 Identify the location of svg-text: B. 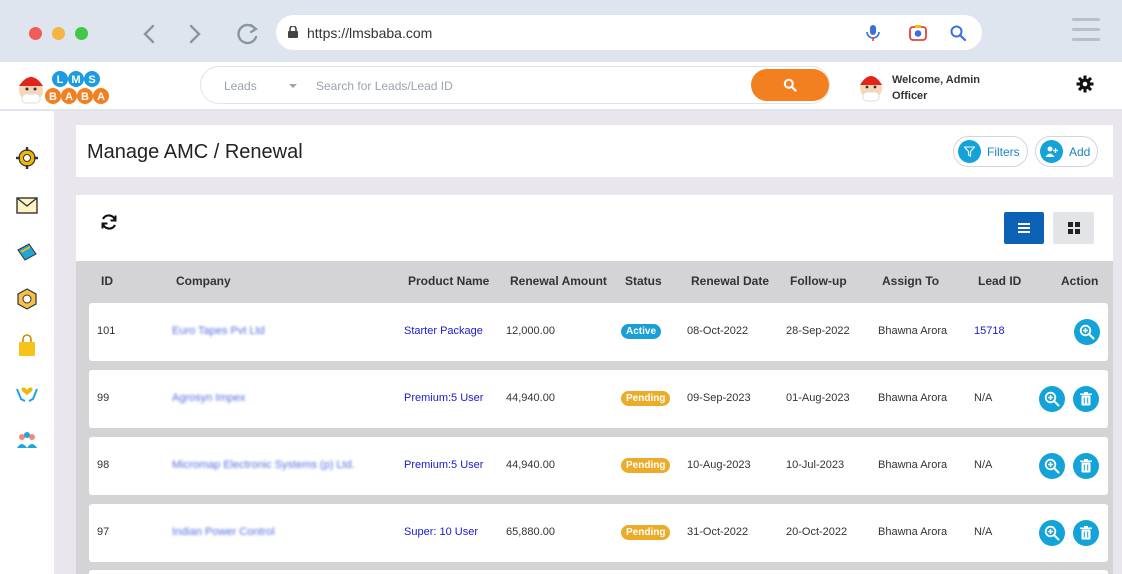
(85, 97).